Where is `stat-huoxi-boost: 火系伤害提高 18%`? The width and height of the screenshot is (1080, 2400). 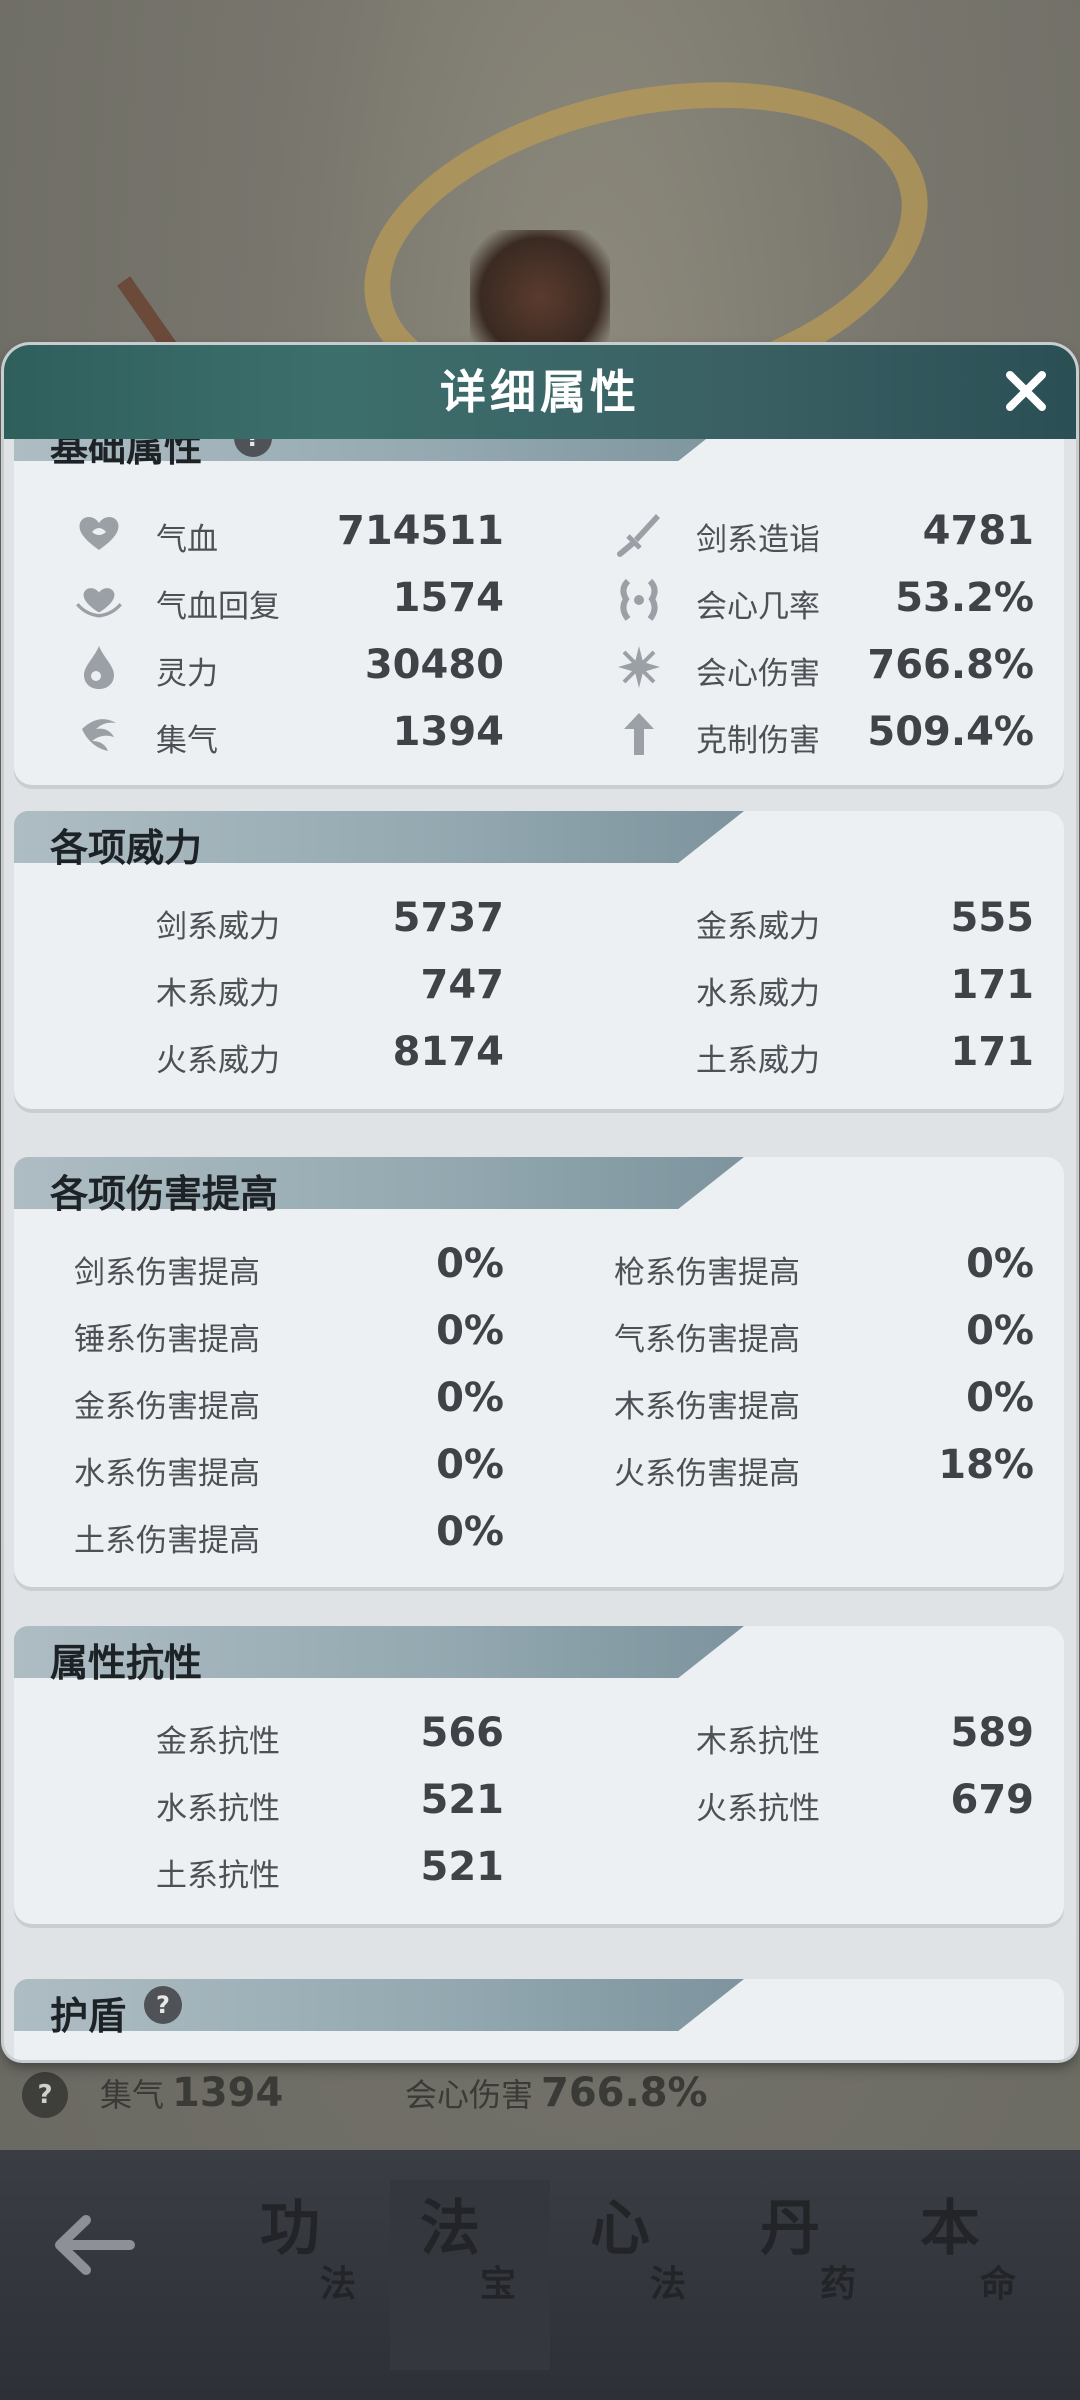
stat-huoxi-boost: 火系伤害提高 18% is located at coordinates (824, 1466).